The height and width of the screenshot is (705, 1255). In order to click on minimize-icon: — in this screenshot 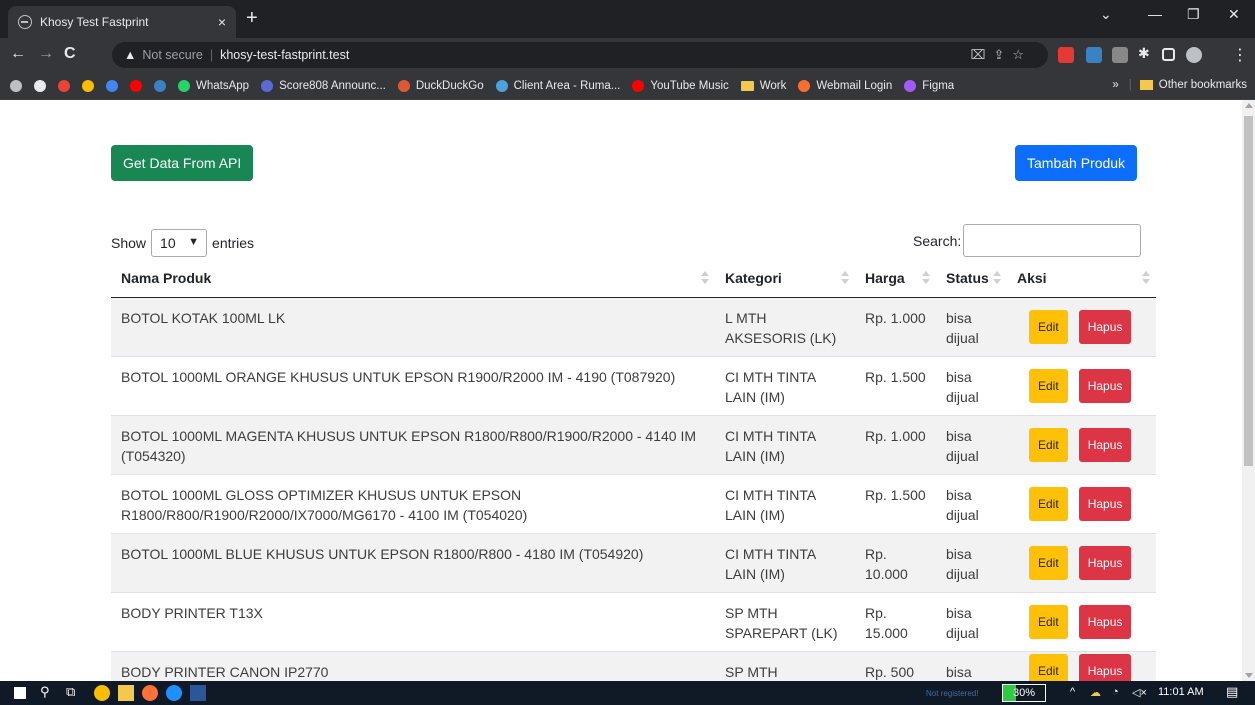, I will do `click(1155, 14)`.